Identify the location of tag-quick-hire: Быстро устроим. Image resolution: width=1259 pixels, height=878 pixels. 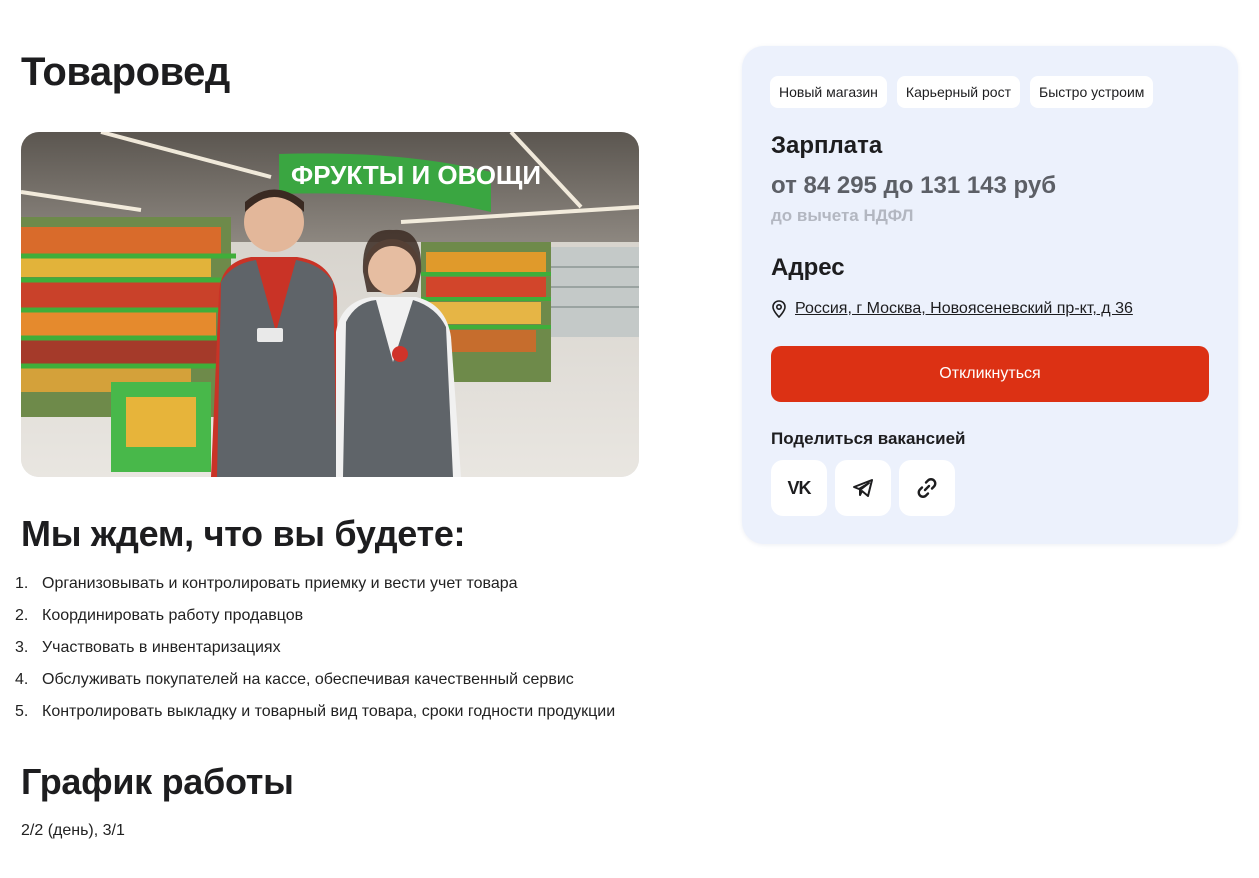
(1092, 92).